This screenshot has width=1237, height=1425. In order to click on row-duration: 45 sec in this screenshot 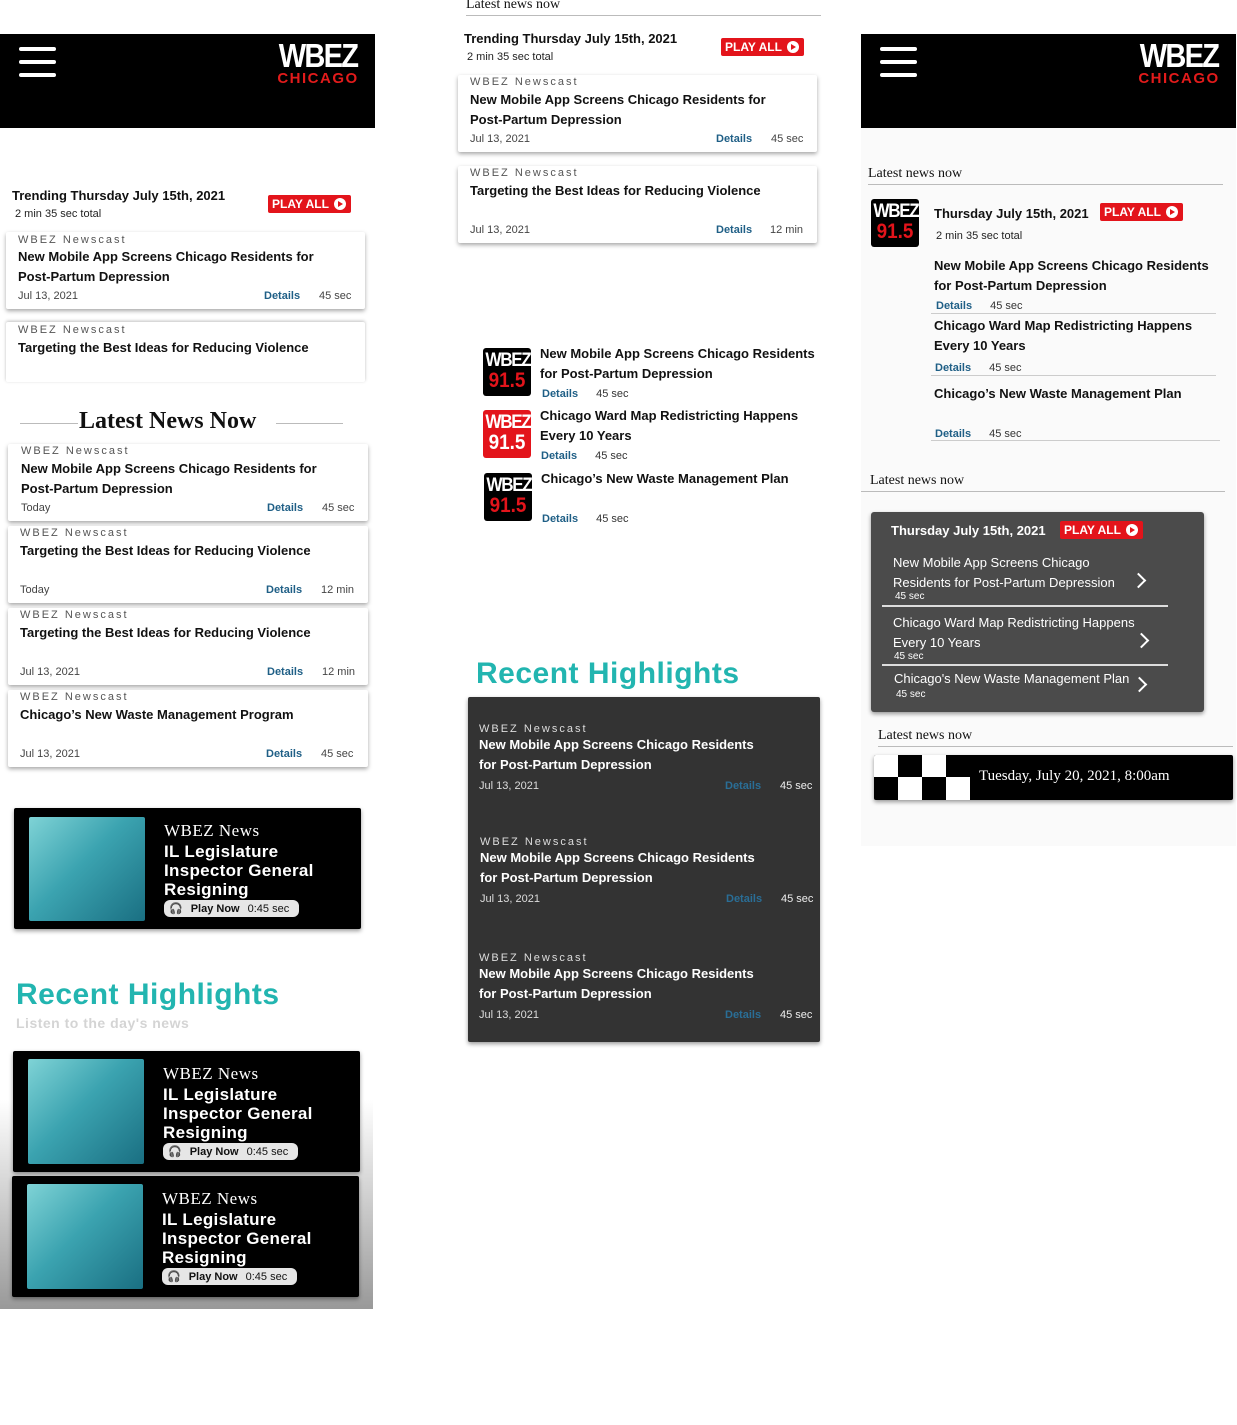, I will do `click(911, 694)`.